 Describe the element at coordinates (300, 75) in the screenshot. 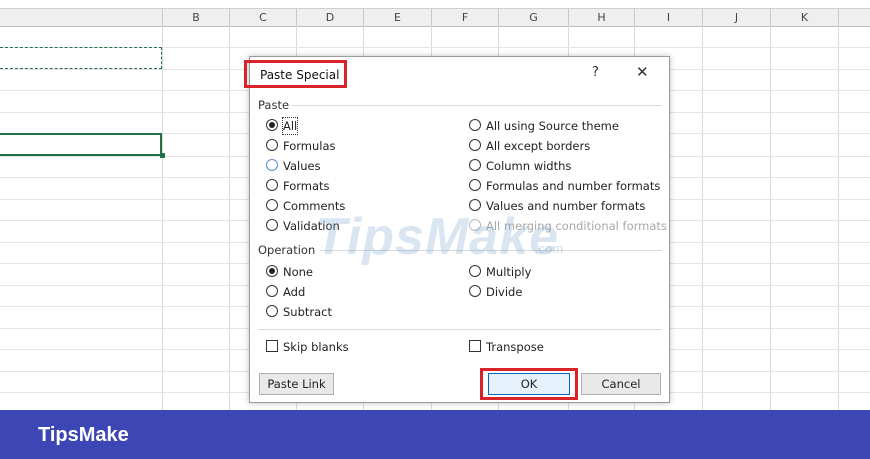

I see `dialog-title: Paste Special` at that location.